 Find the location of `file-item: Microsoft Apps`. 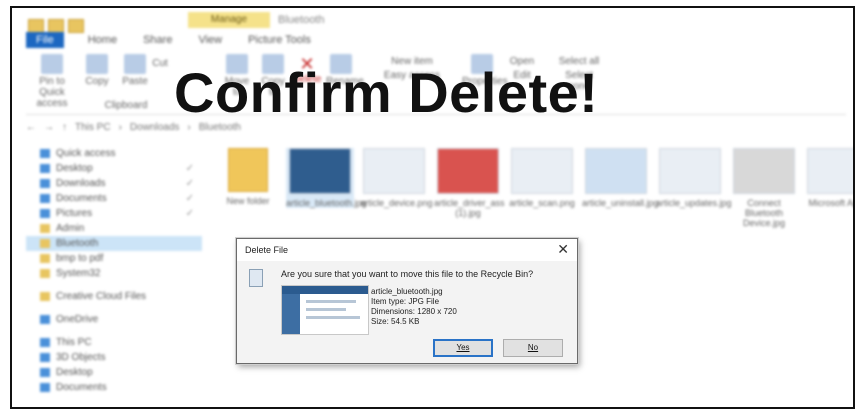

file-item: Microsoft Apps is located at coordinates (828, 178).